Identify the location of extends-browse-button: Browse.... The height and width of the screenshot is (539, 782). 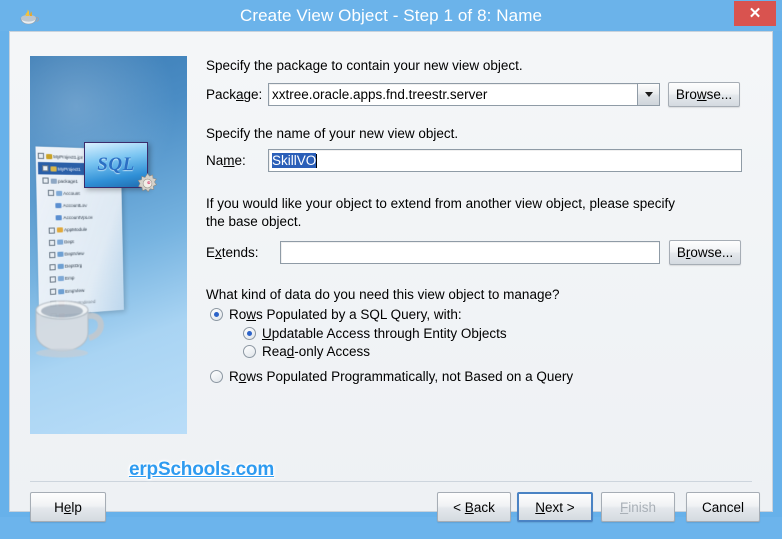
(705, 252).